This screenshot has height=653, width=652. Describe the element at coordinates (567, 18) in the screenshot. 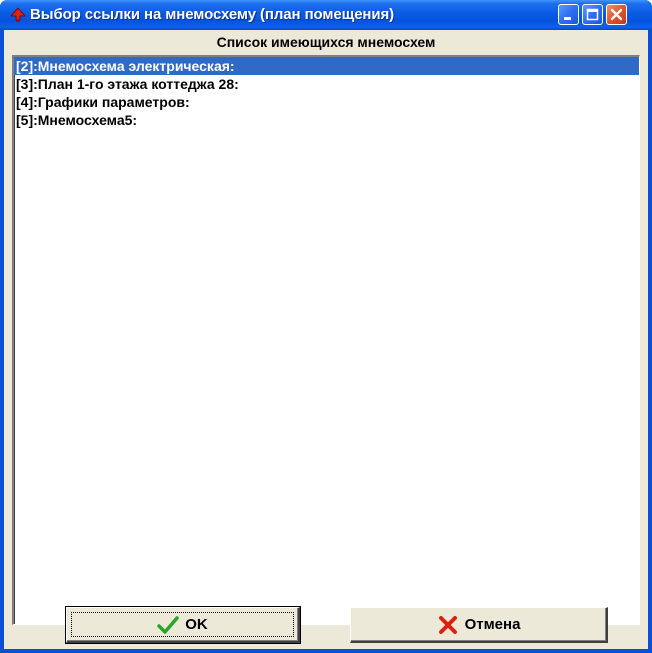

I see `minimize-icon` at that location.